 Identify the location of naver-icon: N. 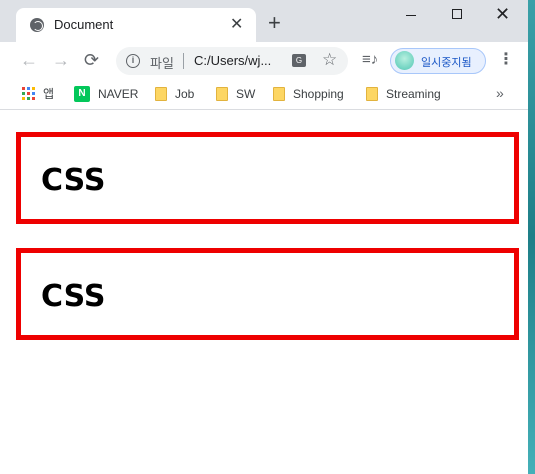
(82, 94).